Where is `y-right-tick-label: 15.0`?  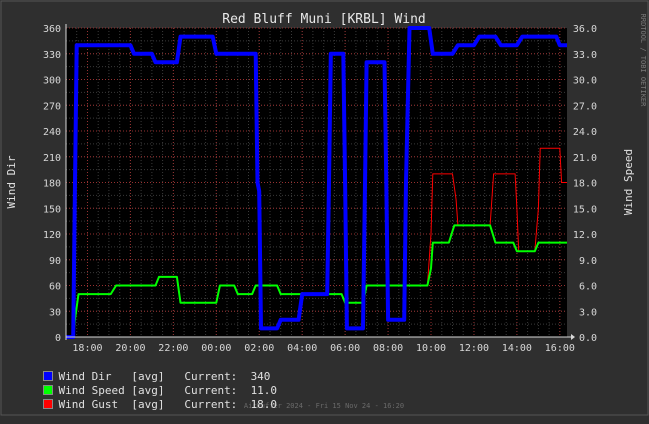 y-right-tick-label: 15.0 is located at coordinates (585, 209).